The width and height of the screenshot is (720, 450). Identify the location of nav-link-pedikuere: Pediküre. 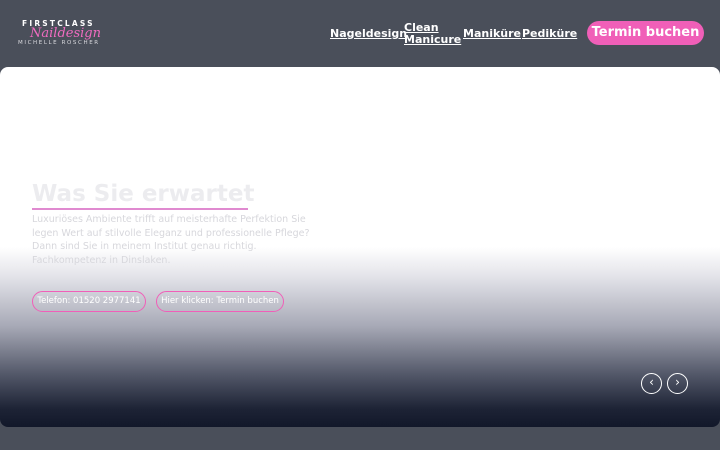
(549, 34).